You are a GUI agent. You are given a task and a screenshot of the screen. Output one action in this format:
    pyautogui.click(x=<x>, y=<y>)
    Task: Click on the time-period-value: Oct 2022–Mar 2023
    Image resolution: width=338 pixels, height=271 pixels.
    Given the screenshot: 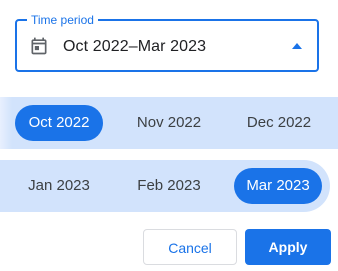 What is the action you would take?
    pyautogui.click(x=135, y=46)
    